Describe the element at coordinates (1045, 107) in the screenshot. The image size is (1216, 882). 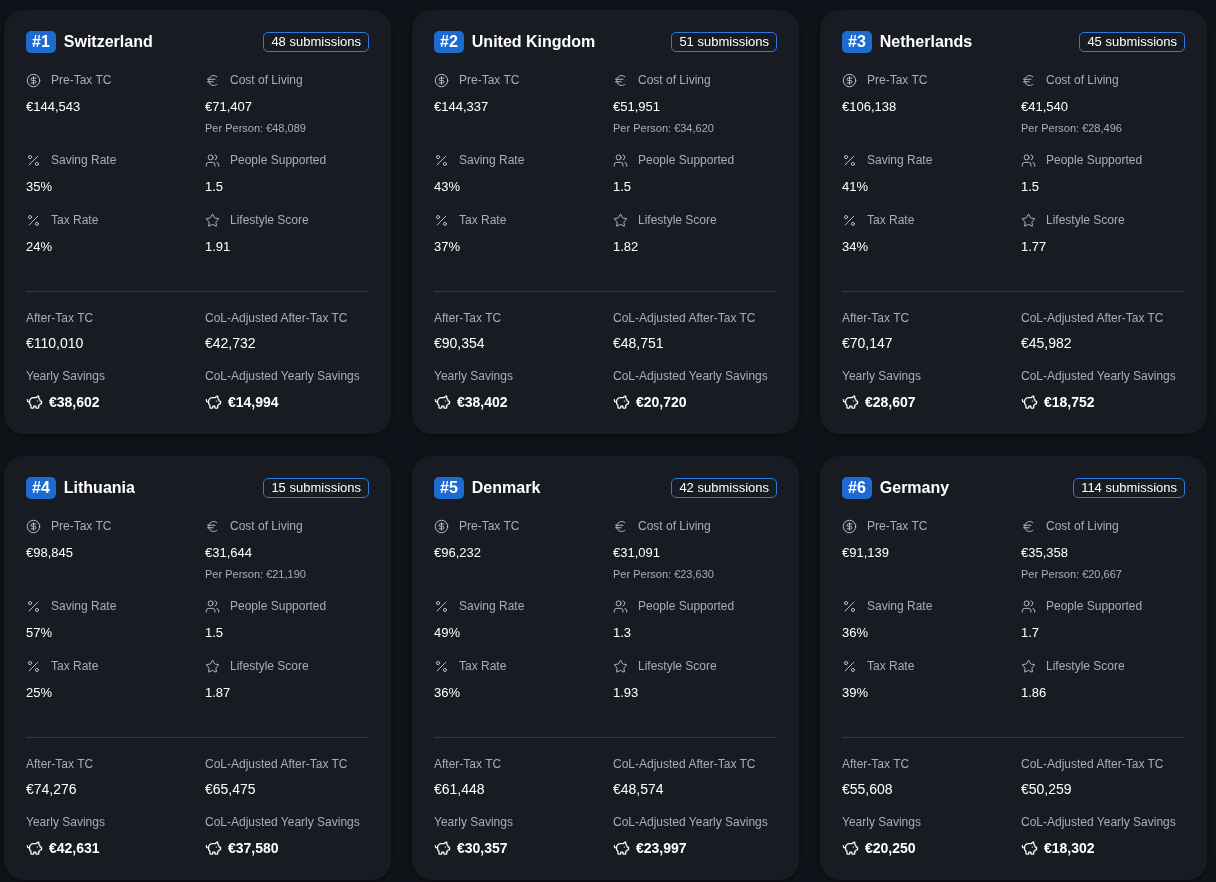
I see `stat-value: €41,540` at that location.